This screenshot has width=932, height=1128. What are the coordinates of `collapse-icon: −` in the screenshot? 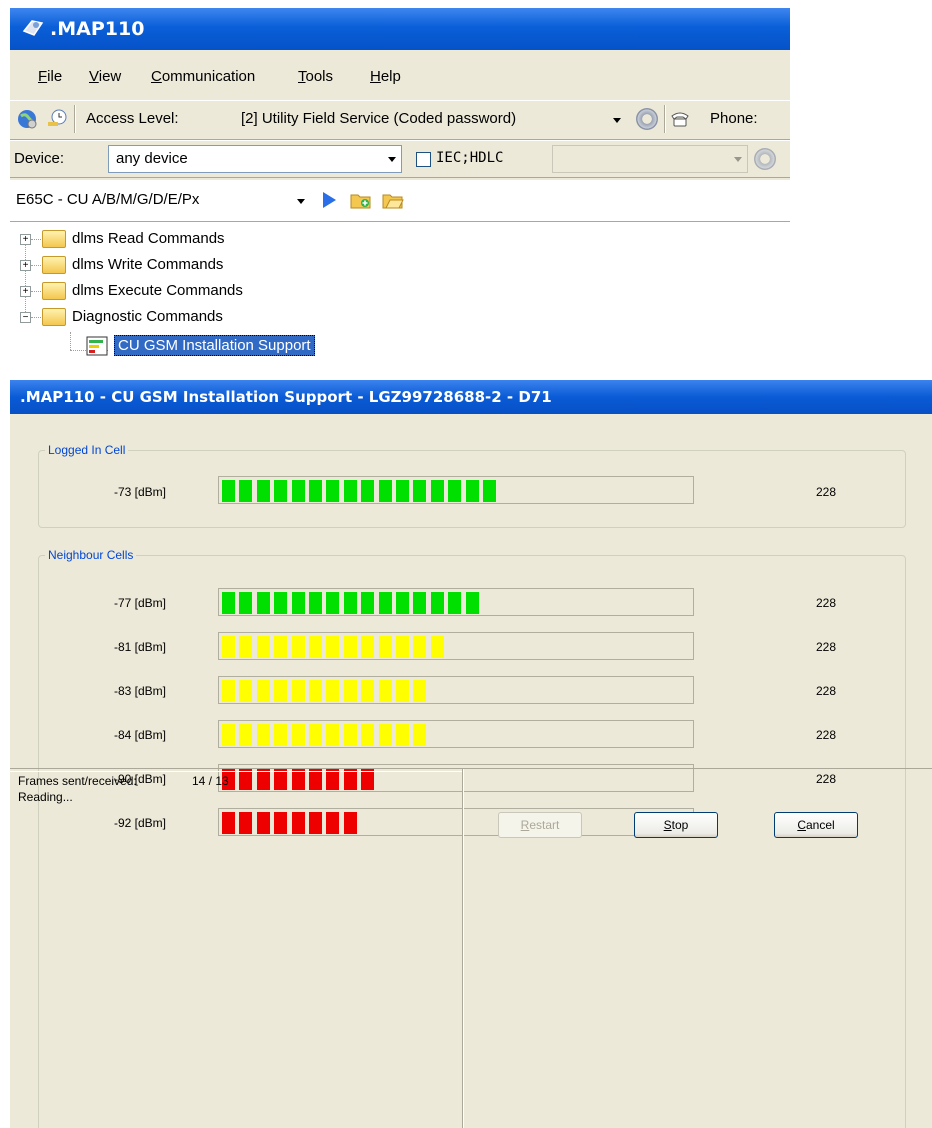 It's located at (25, 317).